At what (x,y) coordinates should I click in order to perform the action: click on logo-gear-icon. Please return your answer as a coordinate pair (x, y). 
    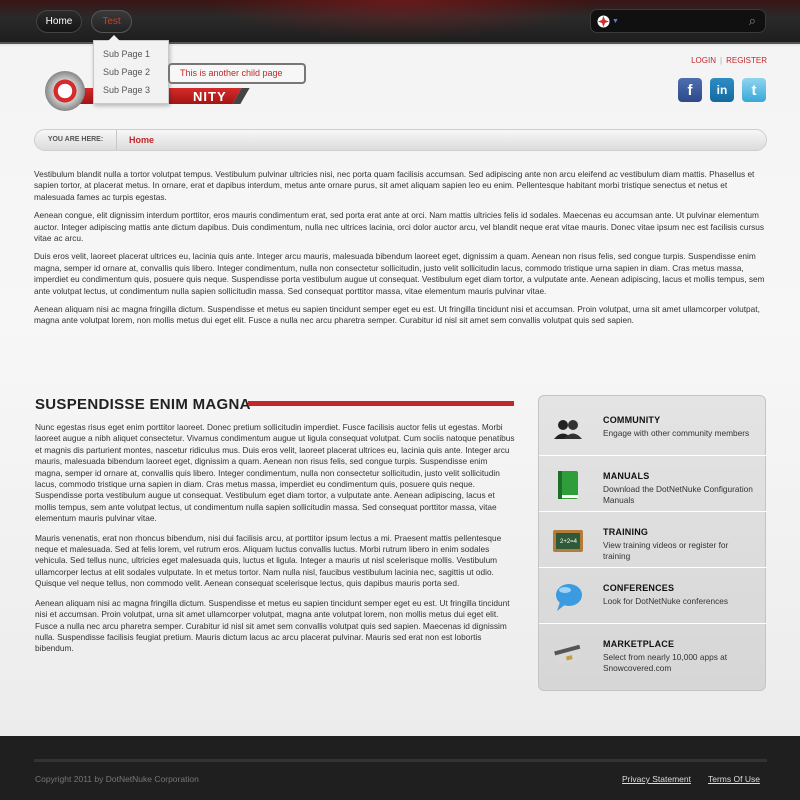
    Looking at the image, I should click on (65, 91).